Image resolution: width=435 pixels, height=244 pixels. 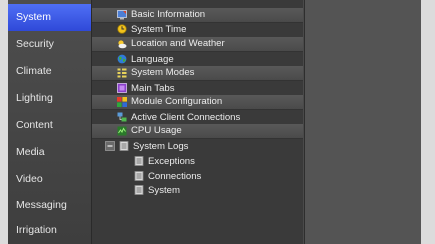 I want to click on sidebar-item-lighting: Lighting, so click(x=49, y=98).